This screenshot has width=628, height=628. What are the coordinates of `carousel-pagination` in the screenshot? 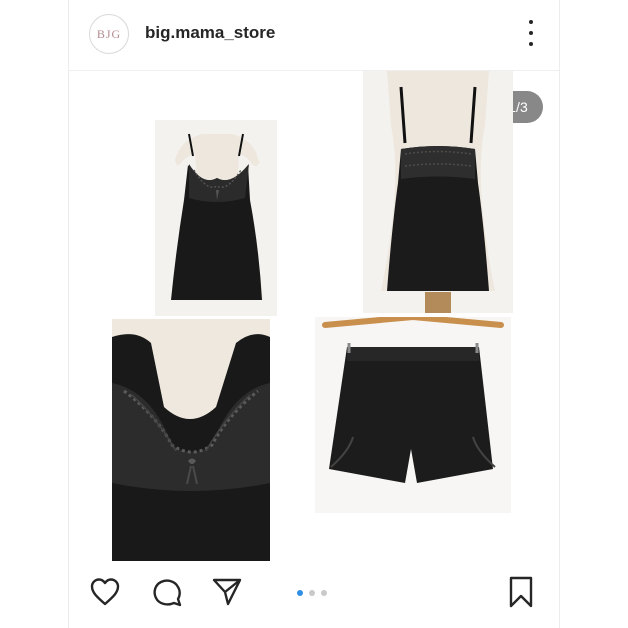 It's located at (314, 594).